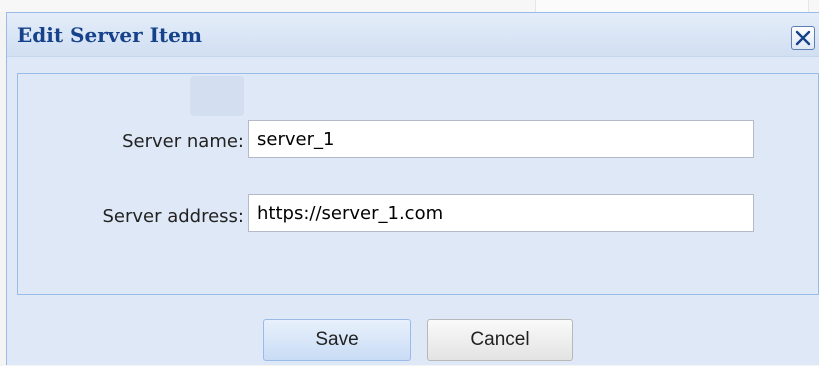 The height and width of the screenshot is (366, 819). I want to click on close-icon, so click(803, 38).